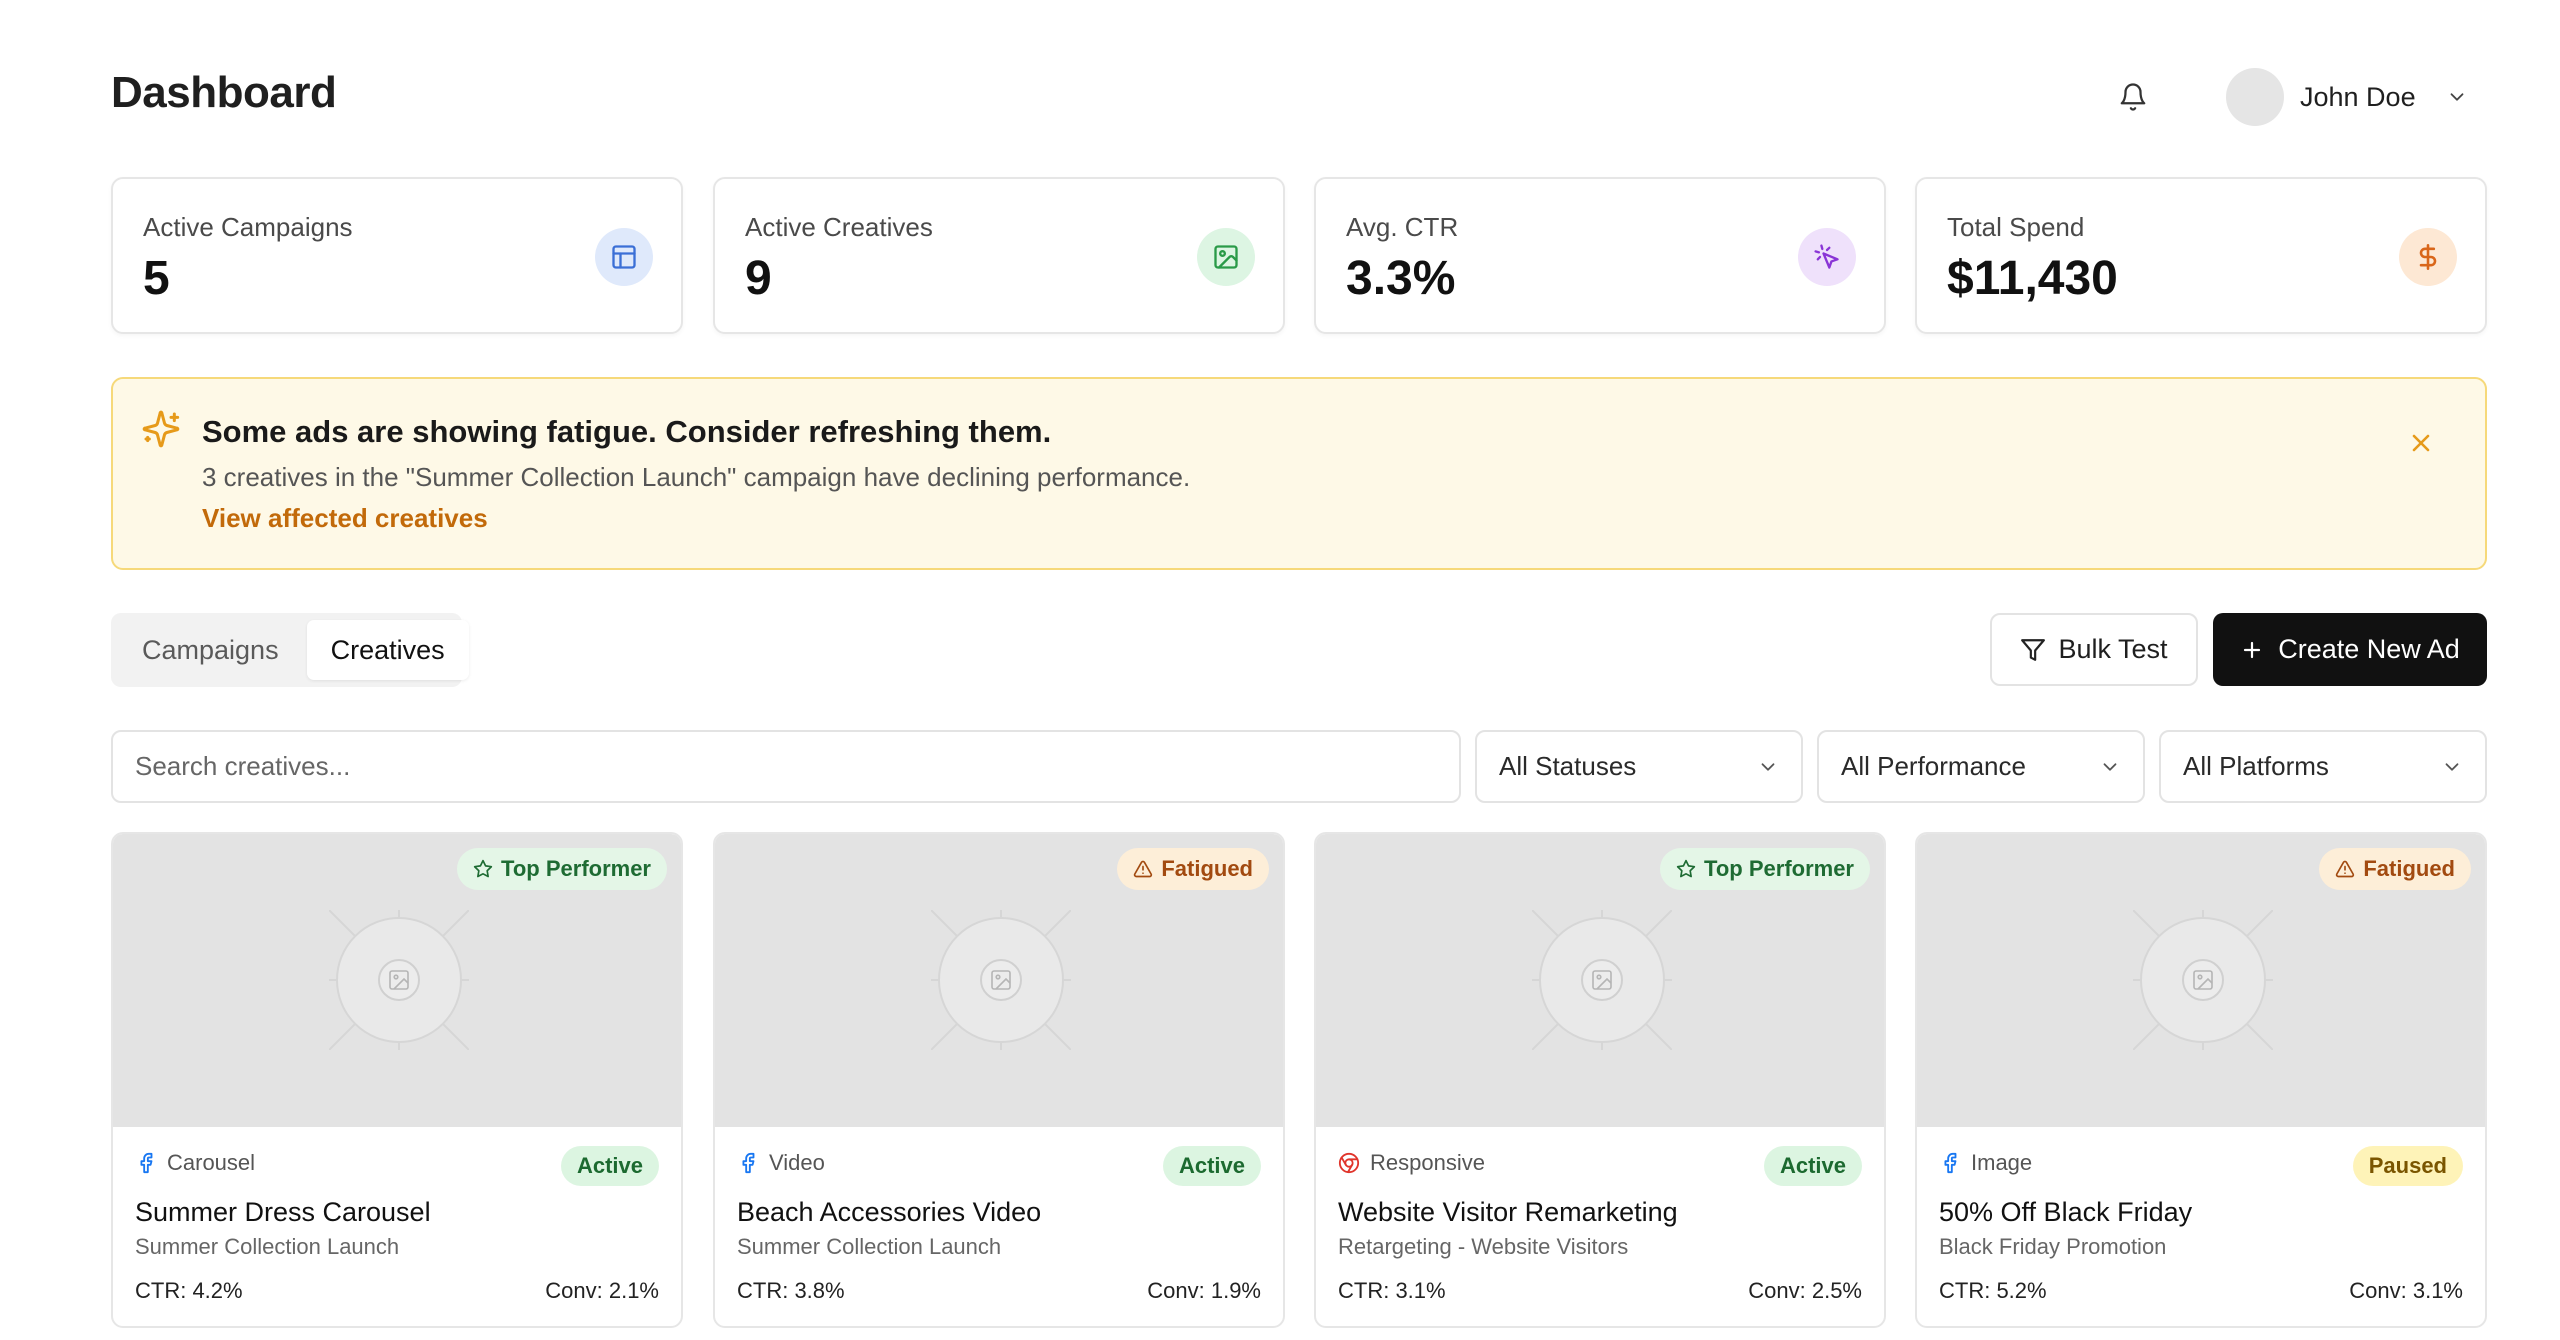 The width and height of the screenshot is (2560, 1340). Describe the element at coordinates (791, 1290) in the screenshot. I see `creative-ctr: CTR: 3.8%` at that location.